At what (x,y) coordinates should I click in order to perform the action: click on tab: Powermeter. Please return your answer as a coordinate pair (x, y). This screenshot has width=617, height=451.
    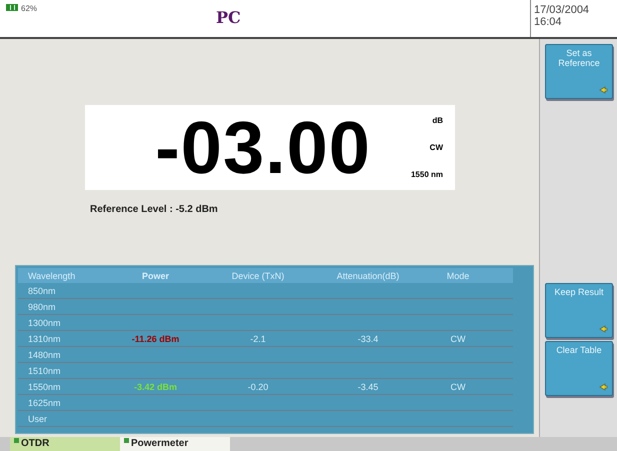
    Looking at the image, I should click on (175, 444).